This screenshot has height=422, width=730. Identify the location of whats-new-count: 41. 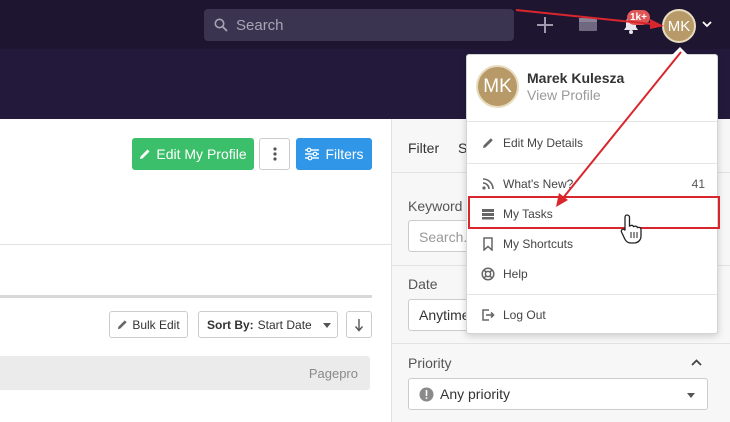
(698, 184).